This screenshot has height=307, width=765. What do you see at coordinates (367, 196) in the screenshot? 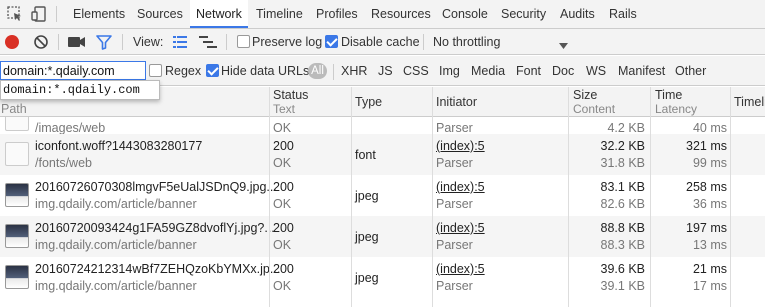
I see `resource-type: jpeg` at bounding box center [367, 196].